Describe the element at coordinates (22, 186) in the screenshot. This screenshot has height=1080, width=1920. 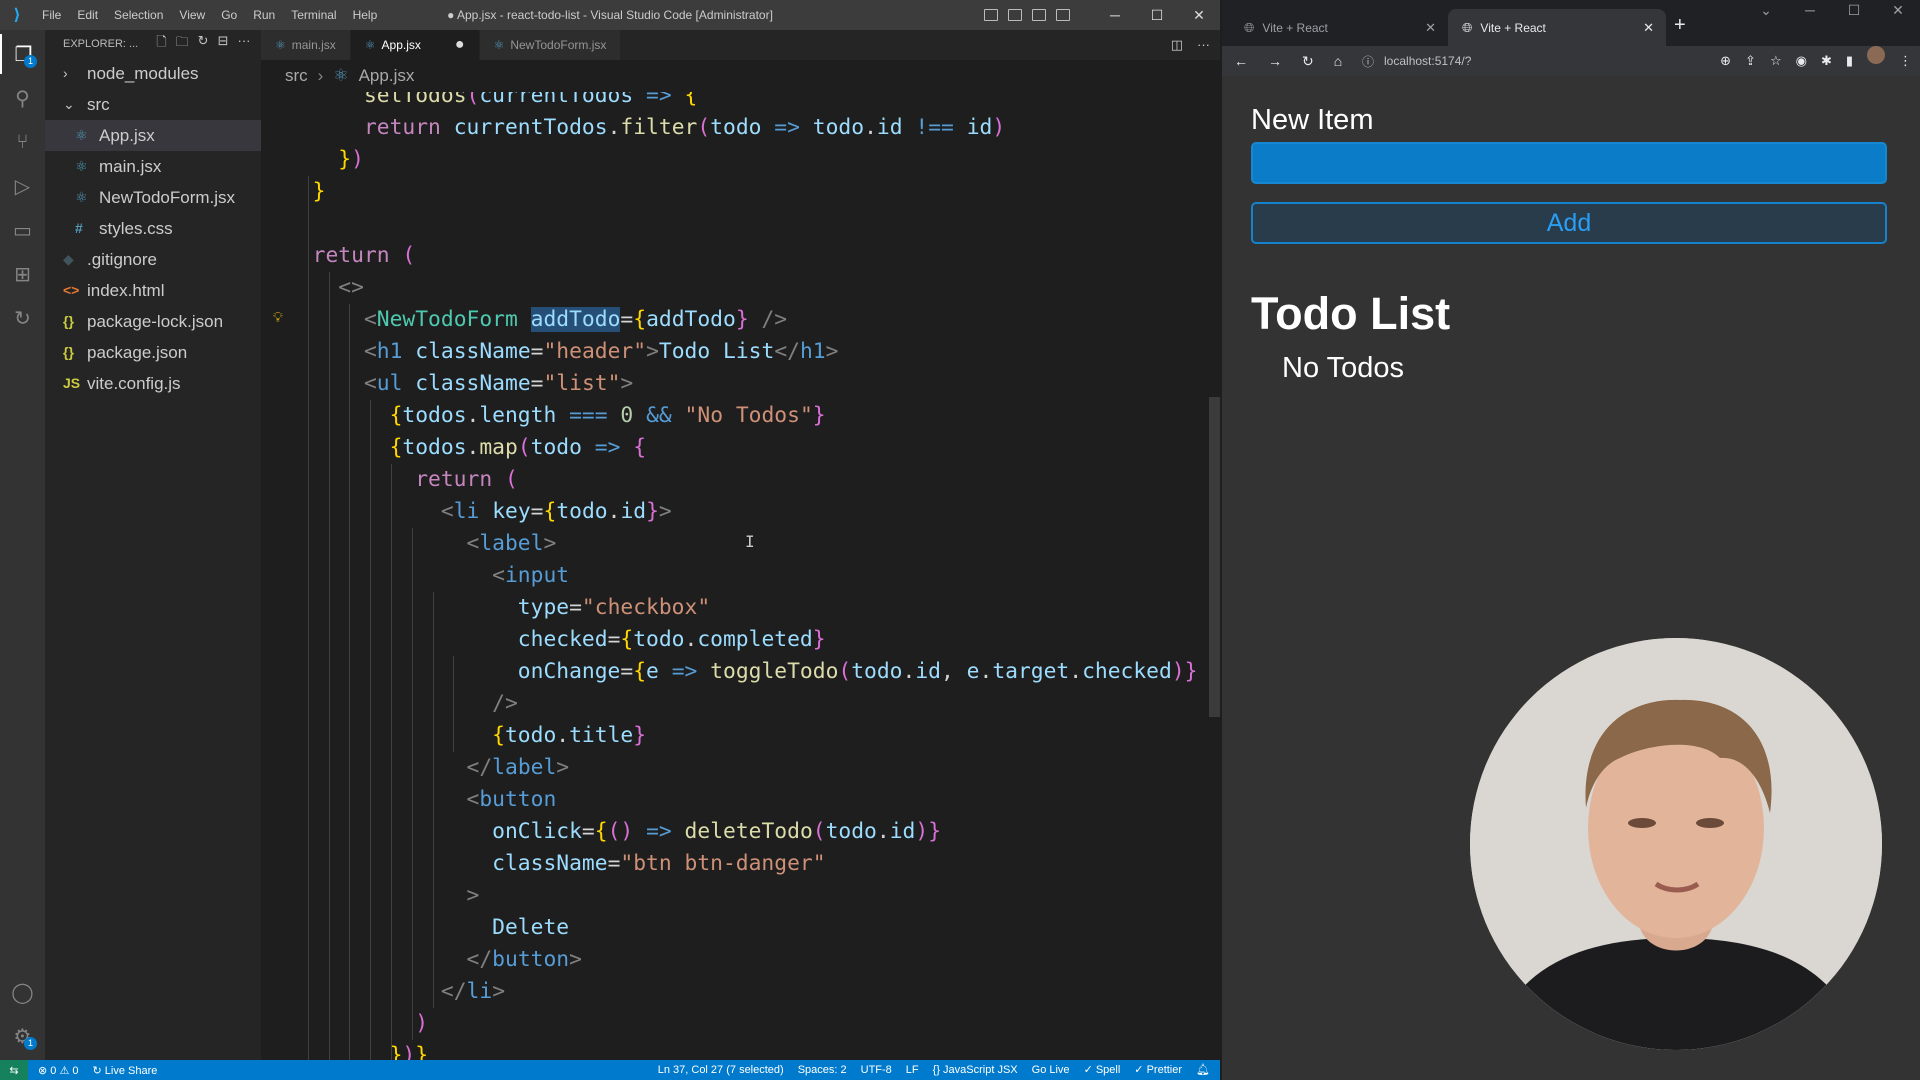
I see `run-debug-icon: ▷` at that location.